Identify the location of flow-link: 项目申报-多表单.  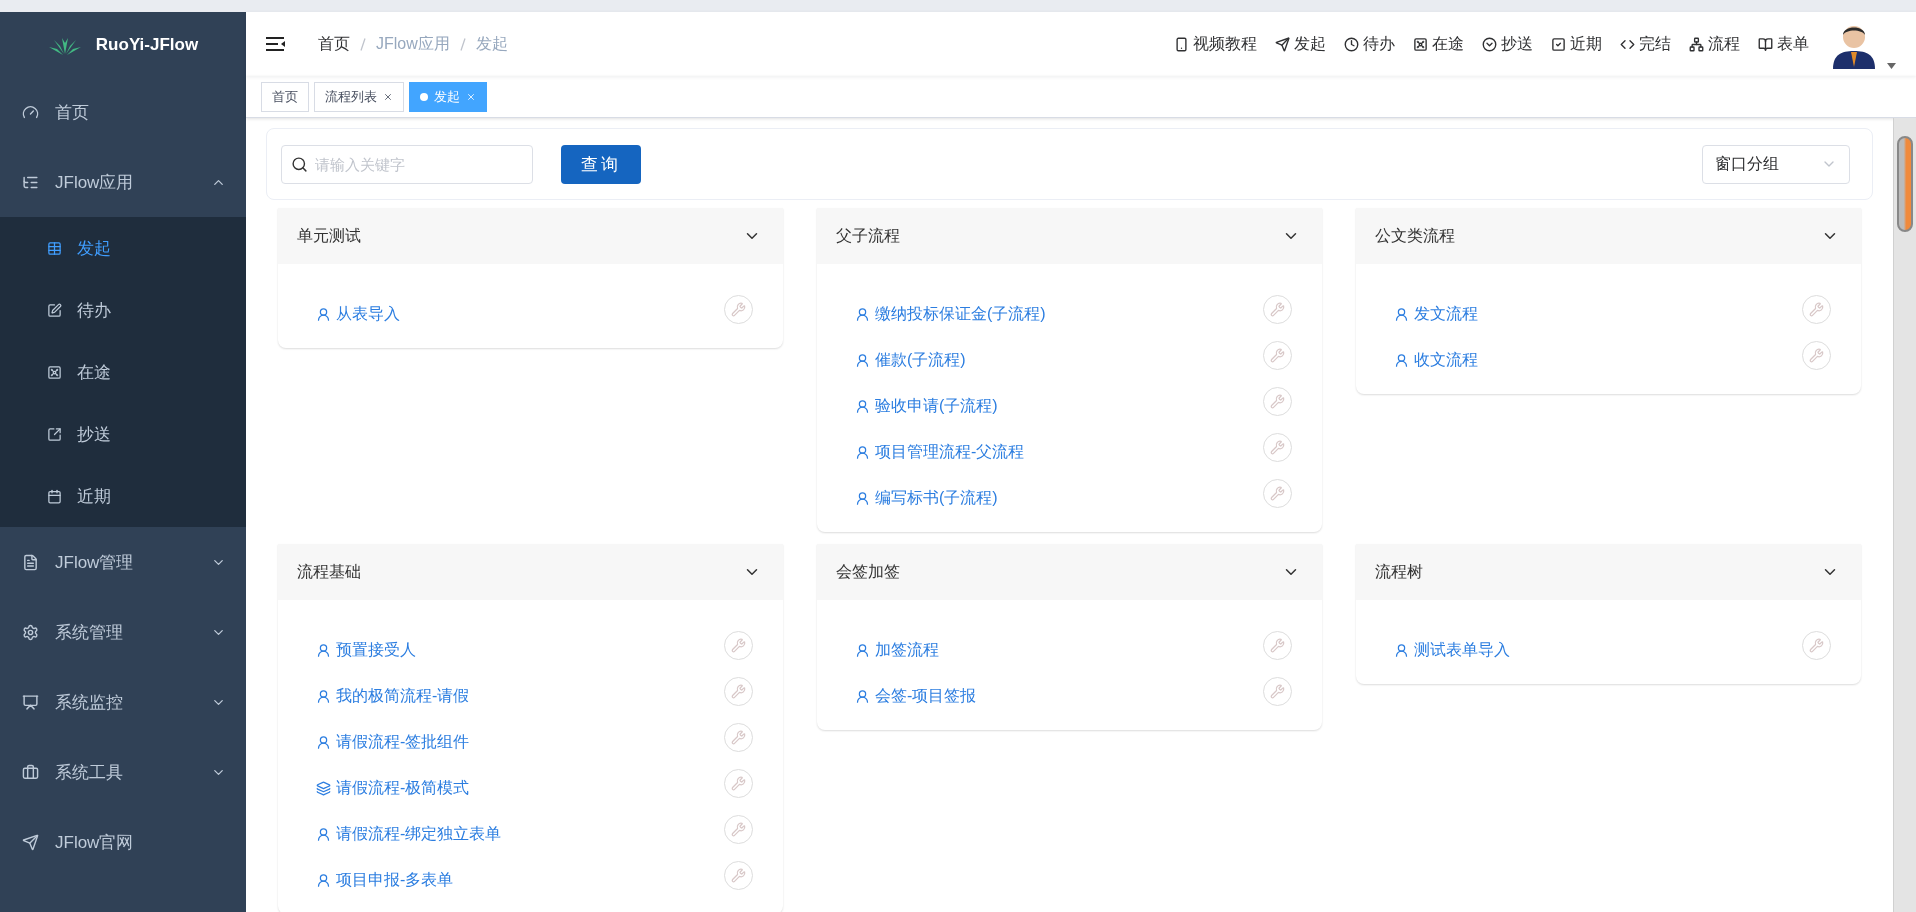
(520, 875).